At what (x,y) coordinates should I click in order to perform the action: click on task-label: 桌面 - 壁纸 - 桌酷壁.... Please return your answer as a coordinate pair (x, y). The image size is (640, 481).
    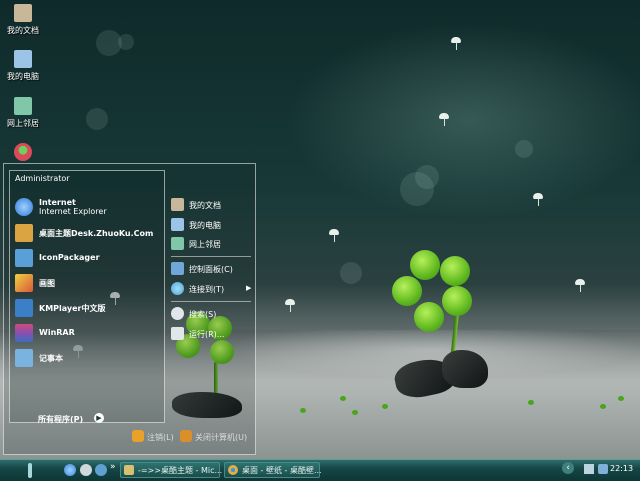
    Looking at the image, I should click on (282, 470).